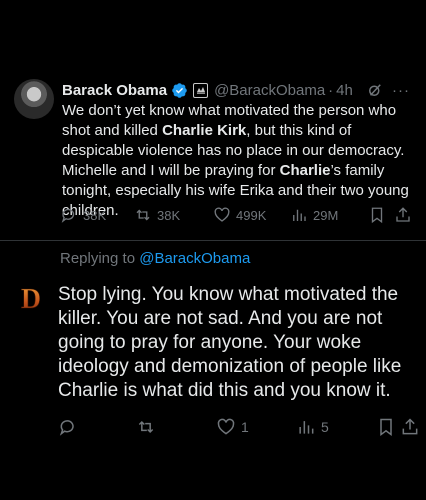 This screenshot has width=426, height=500. I want to click on reply-count: 38K, so click(95, 215).